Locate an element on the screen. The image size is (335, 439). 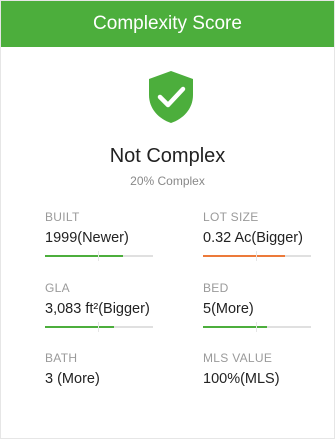
metric-built: BUILT 1999(Newer) is located at coordinates (110, 235).